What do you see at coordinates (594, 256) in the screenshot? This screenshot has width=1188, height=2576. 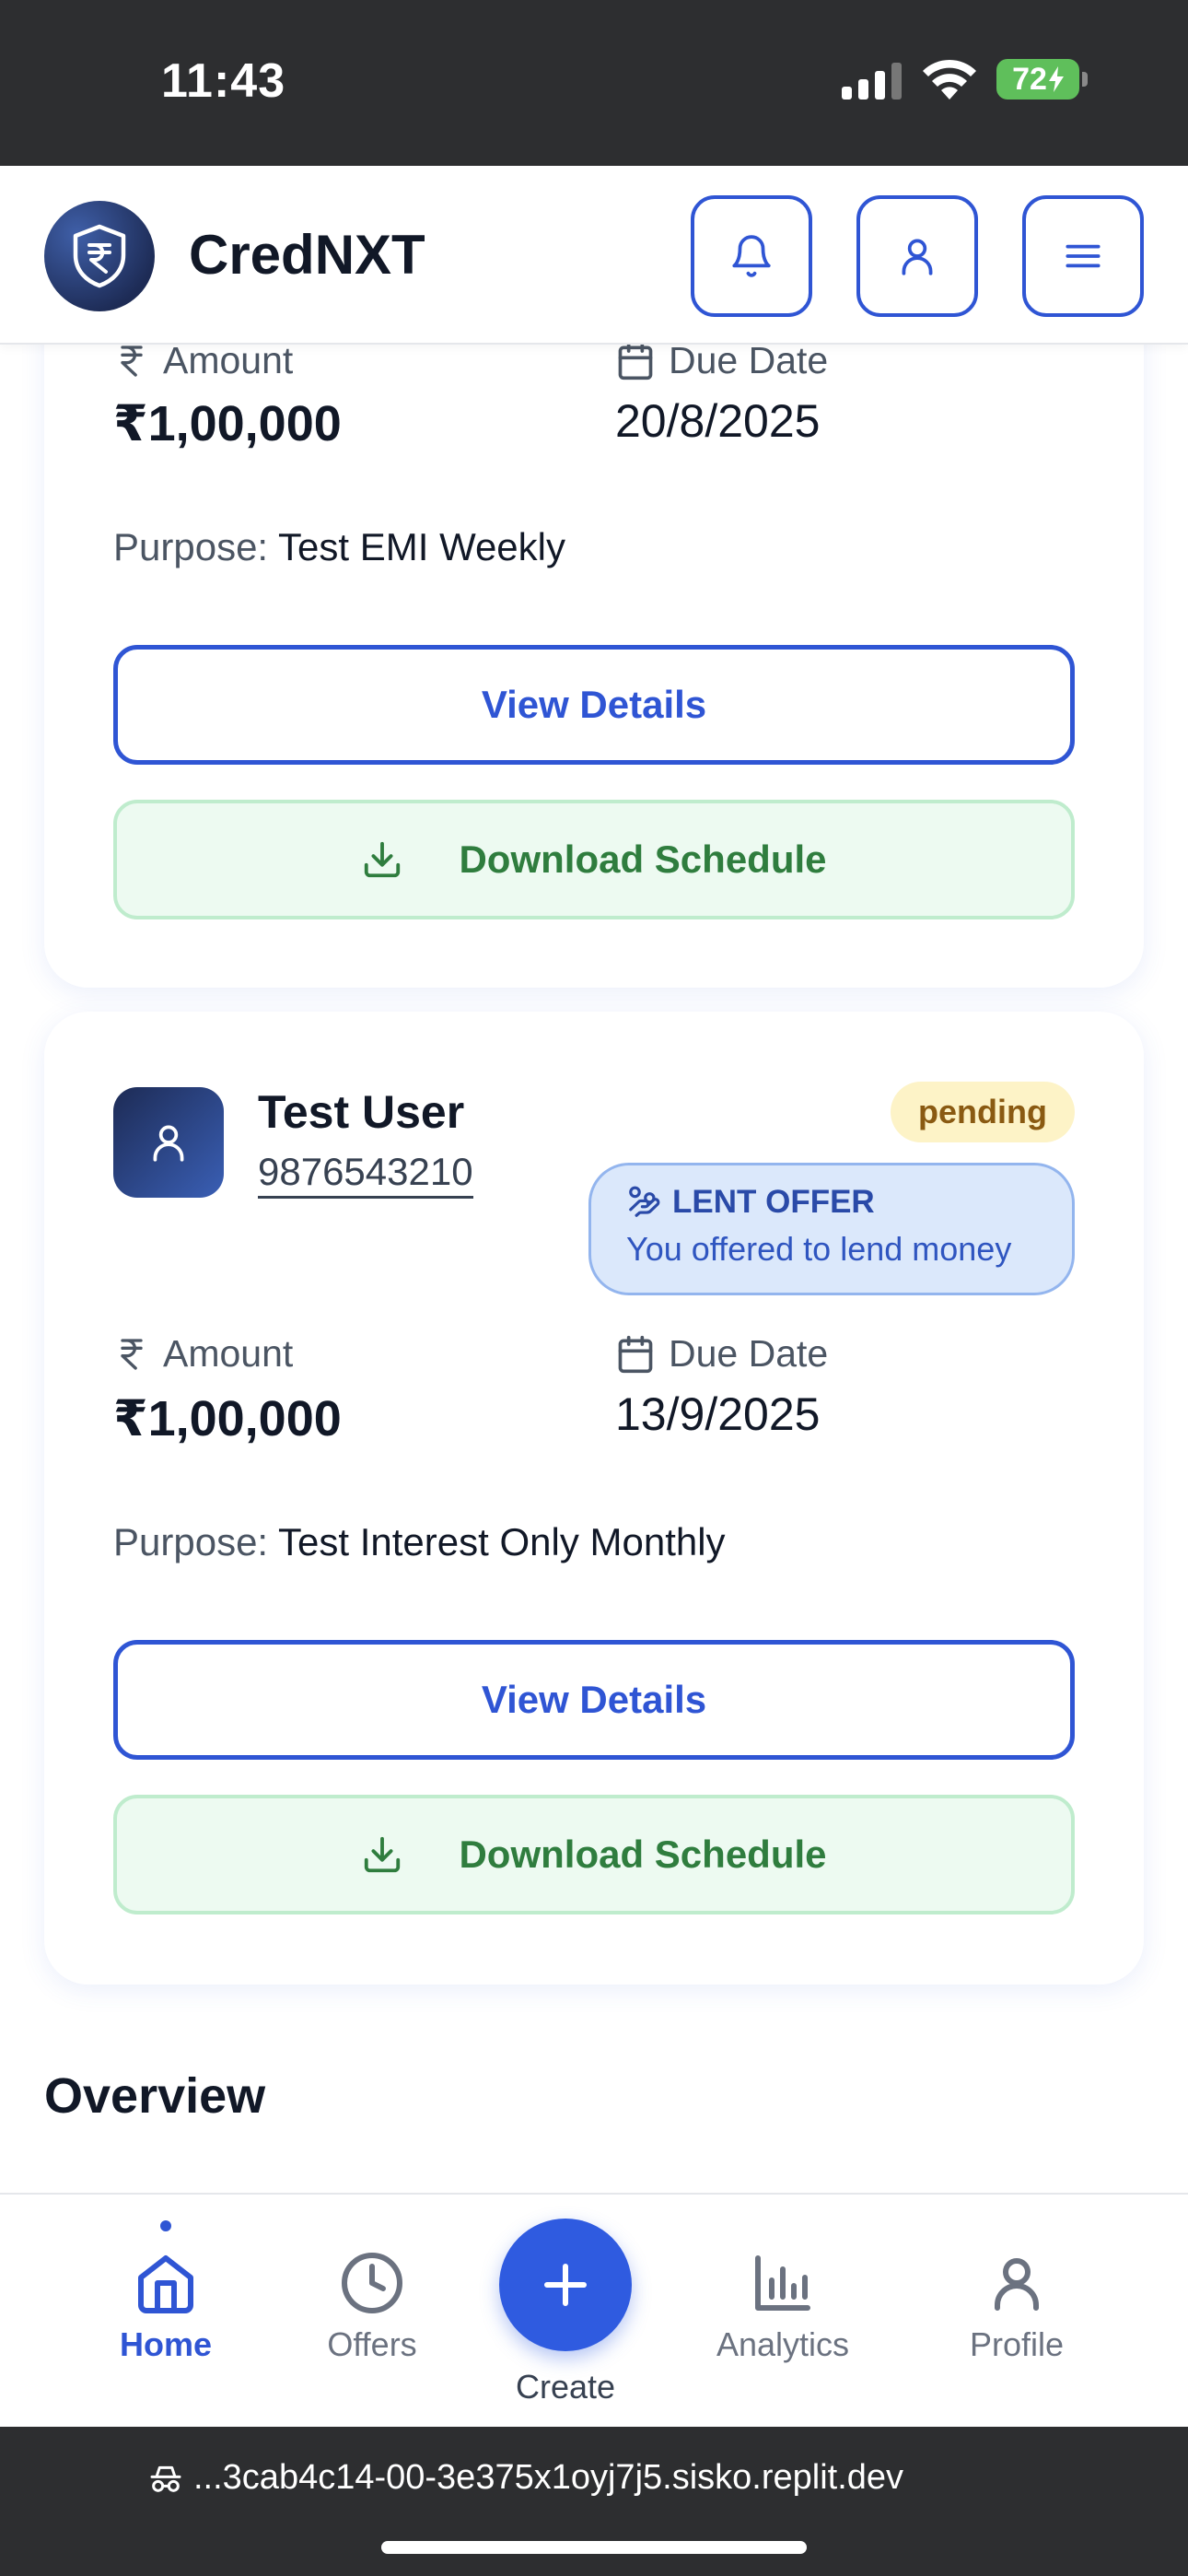 I see `app-header: CredNXT` at bounding box center [594, 256].